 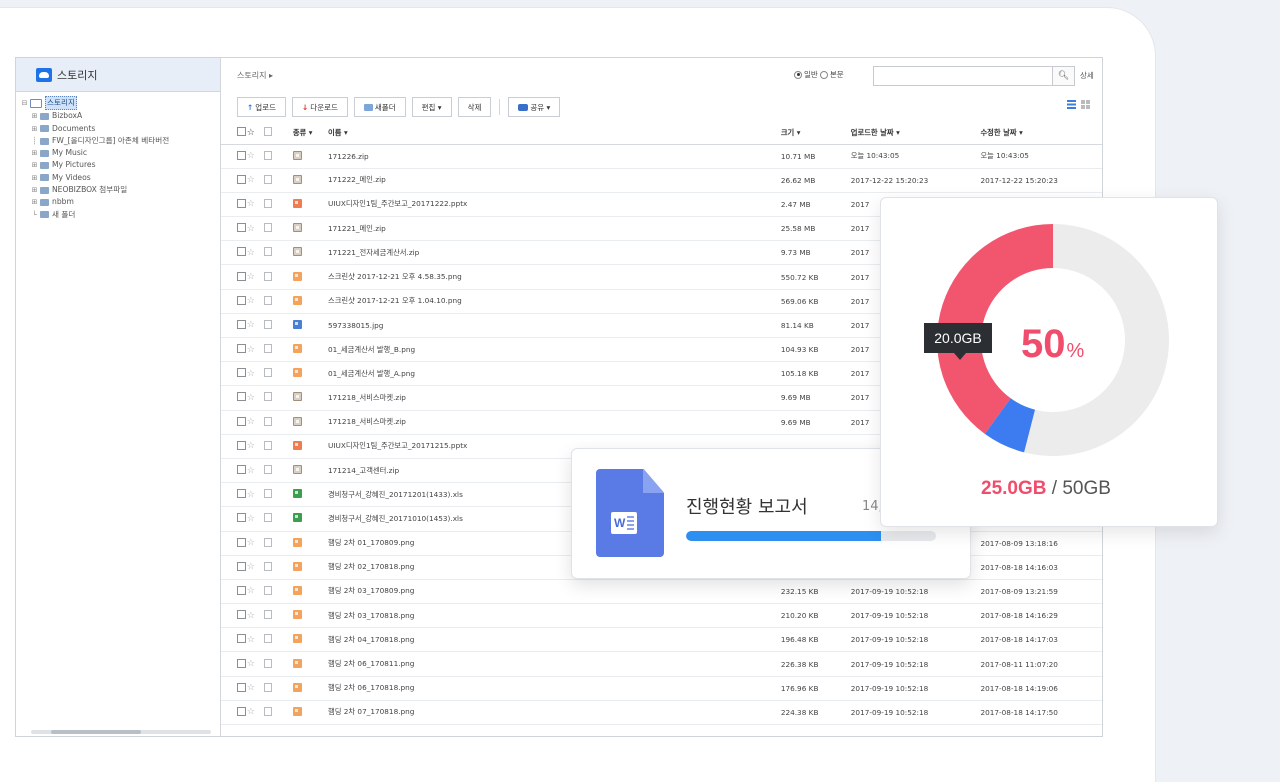 I want to click on tree-item: ⊞ NEOBIZBOX 첨부파일, so click(x=120, y=190).